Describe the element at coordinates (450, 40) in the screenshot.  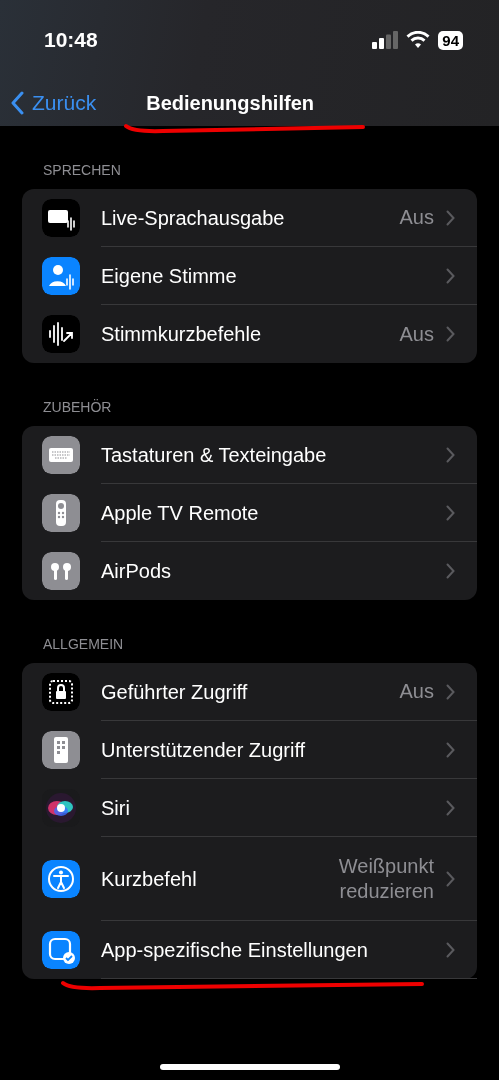
I see `battery-level: 94` at that location.